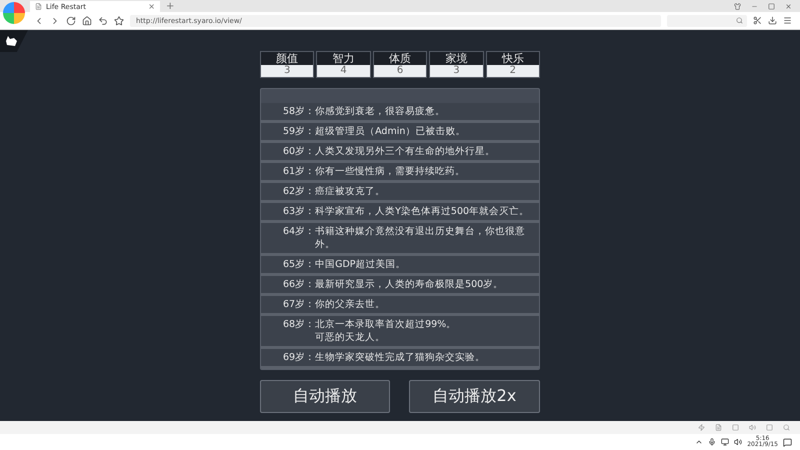 This screenshot has width=800, height=450. What do you see at coordinates (343, 71) in the screenshot?
I see `stat-value: 4` at bounding box center [343, 71].